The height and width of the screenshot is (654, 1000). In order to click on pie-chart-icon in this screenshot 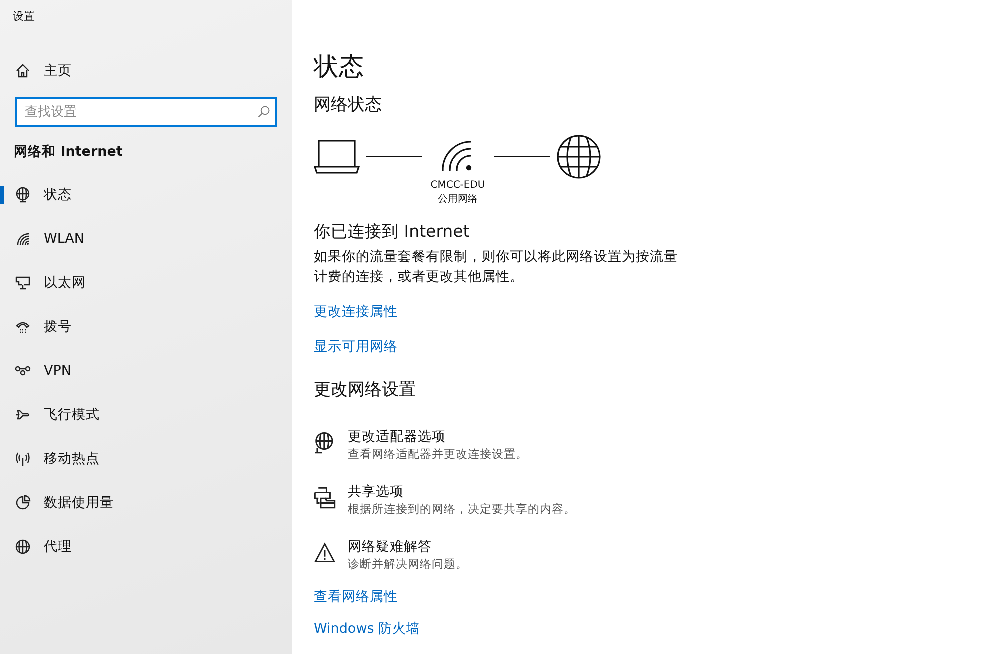, I will do `click(23, 503)`.